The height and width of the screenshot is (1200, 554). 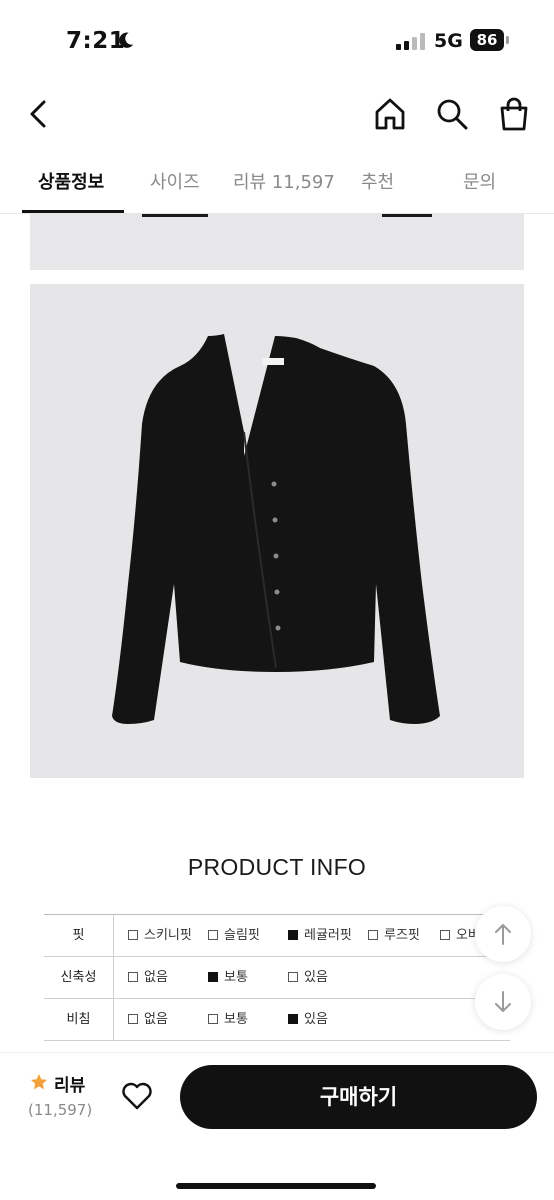 I want to click on battery-tip, so click(x=507, y=40).